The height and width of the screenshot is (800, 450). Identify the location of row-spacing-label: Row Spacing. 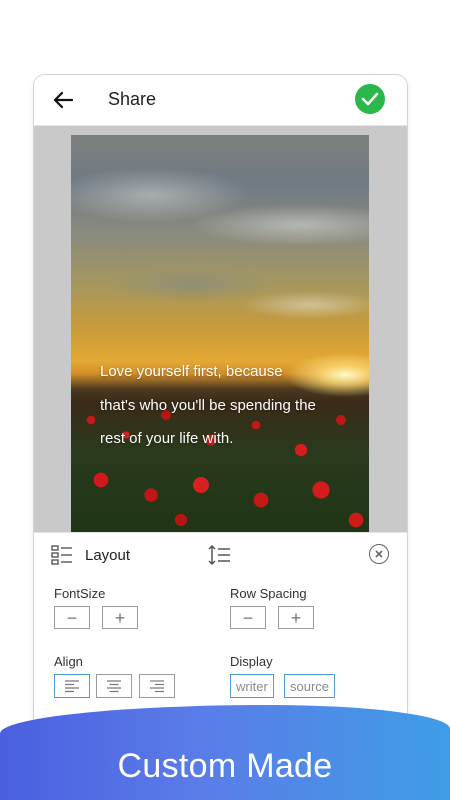
(268, 593).